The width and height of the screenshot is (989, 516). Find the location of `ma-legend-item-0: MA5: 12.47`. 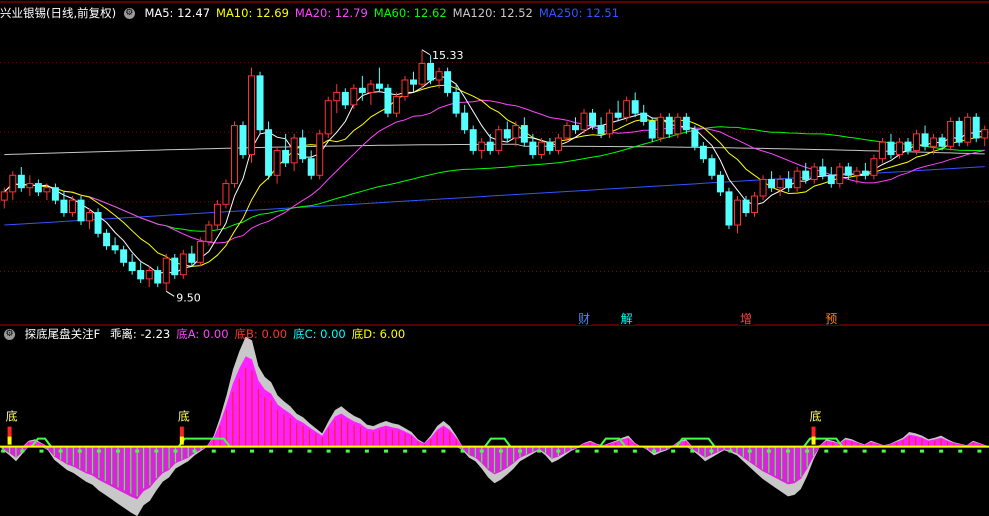

ma-legend-item-0: MA5: 12.47 is located at coordinates (177, 13).